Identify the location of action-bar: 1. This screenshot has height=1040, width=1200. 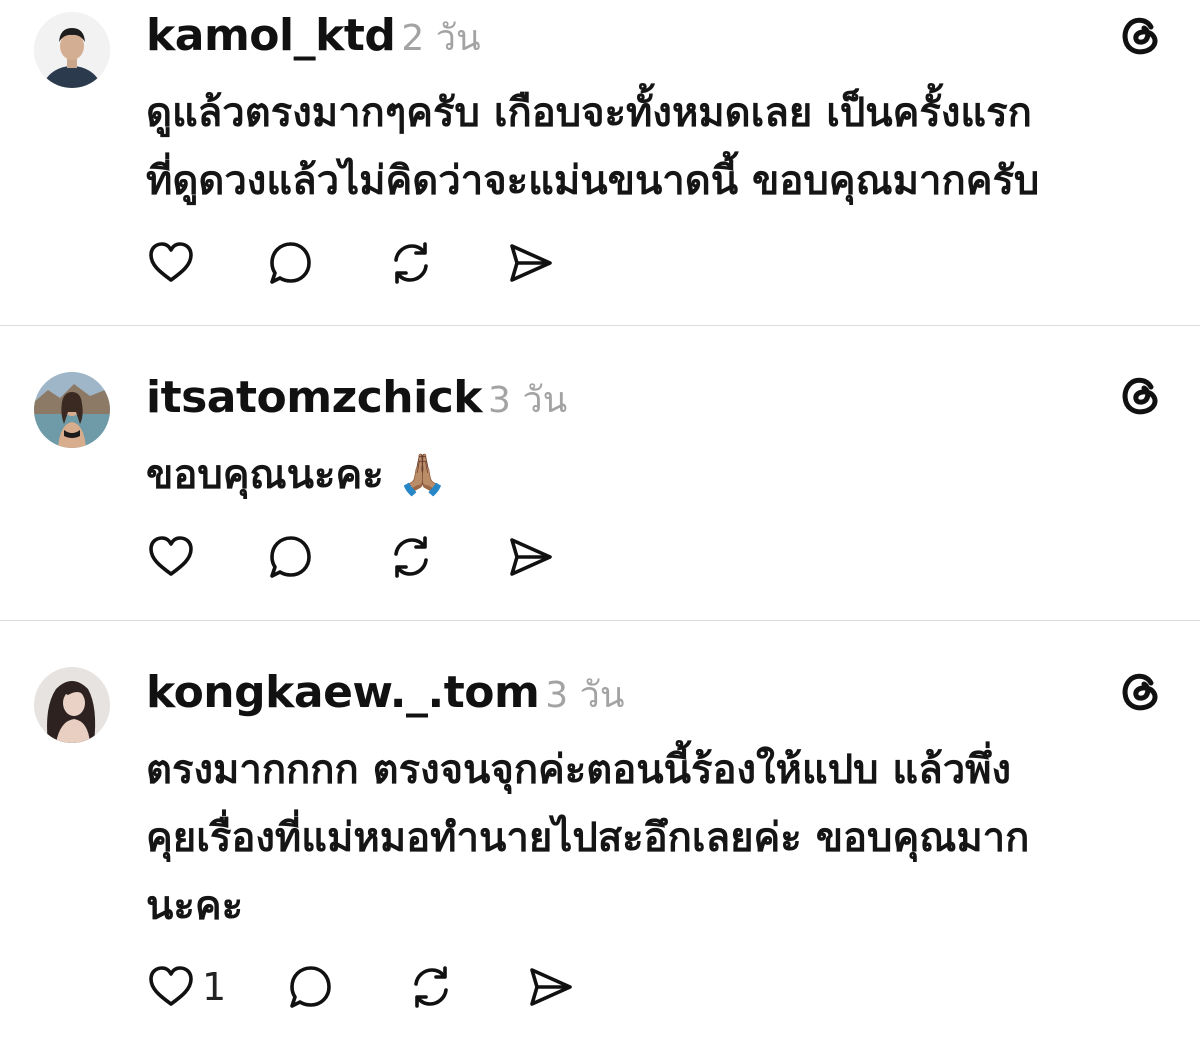
(396, 987).